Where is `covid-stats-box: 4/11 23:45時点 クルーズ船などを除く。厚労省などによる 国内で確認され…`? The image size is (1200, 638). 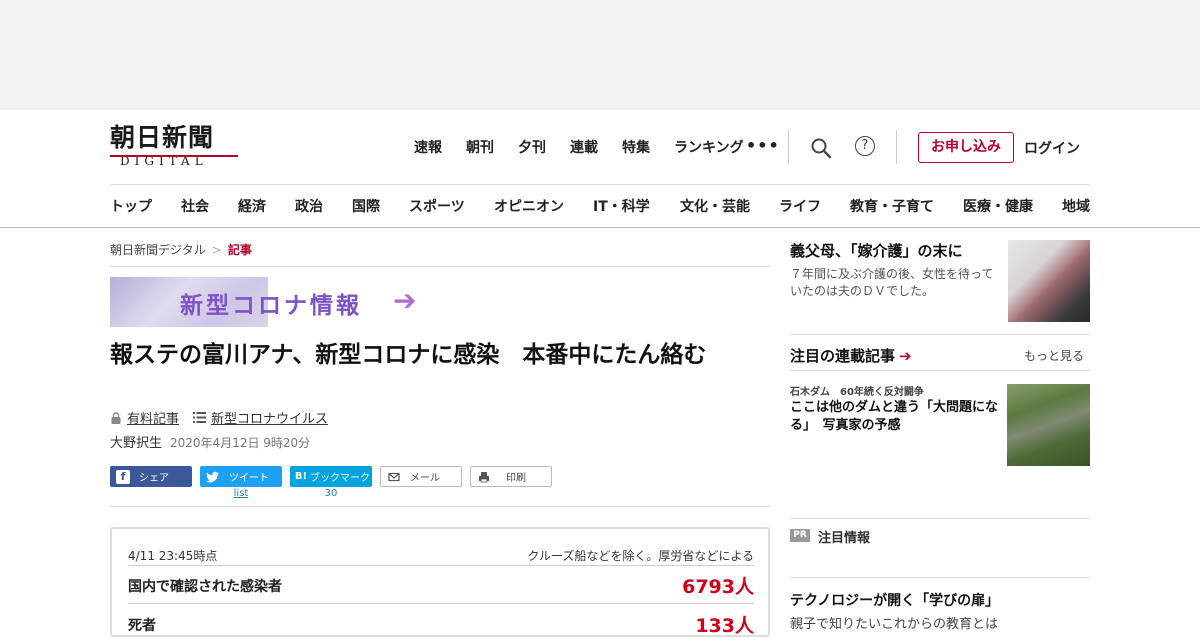 covid-stats-box: 4/11 23:45時点 クルーズ船などを除く。厚労省などによる 国内で確認され… is located at coordinates (440, 582).